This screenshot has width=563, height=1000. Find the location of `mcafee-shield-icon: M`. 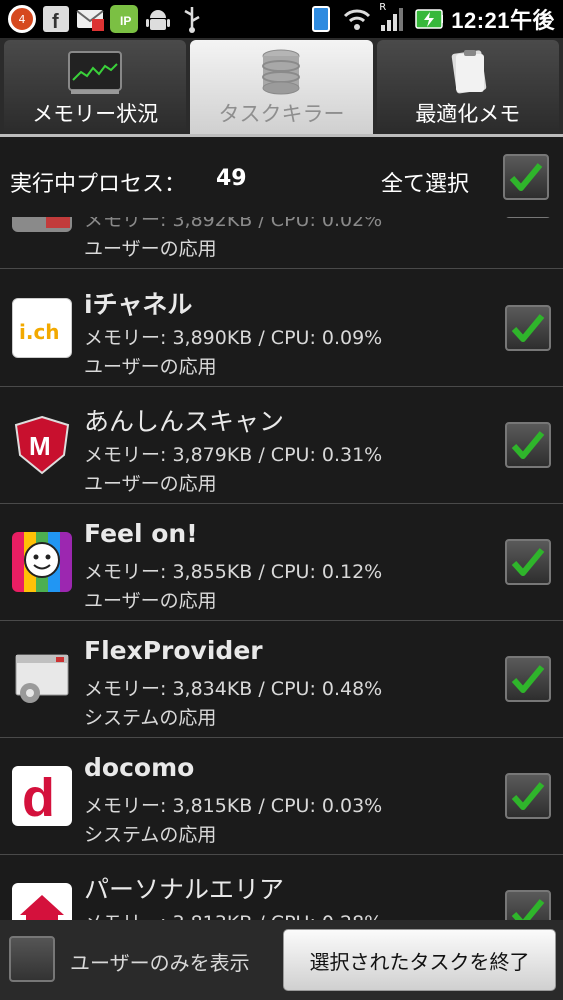

mcafee-shield-icon: M is located at coordinates (42, 445).